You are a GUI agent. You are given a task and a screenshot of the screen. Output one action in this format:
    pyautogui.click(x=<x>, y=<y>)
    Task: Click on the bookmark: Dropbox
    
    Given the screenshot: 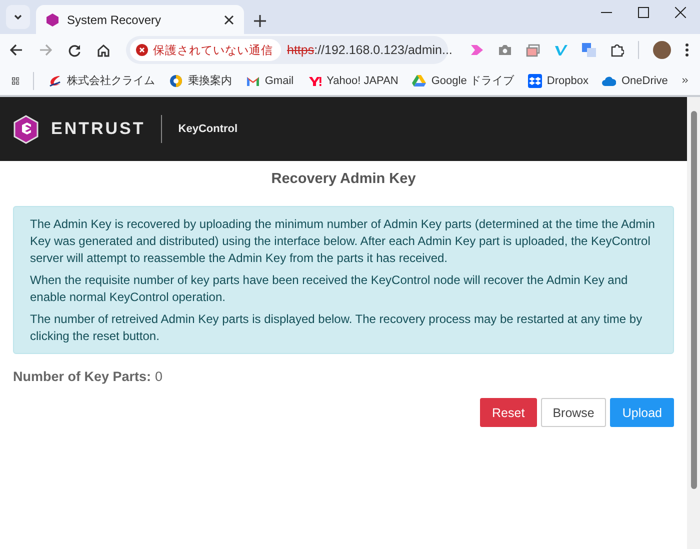 What is the action you would take?
    pyautogui.click(x=558, y=81)
    